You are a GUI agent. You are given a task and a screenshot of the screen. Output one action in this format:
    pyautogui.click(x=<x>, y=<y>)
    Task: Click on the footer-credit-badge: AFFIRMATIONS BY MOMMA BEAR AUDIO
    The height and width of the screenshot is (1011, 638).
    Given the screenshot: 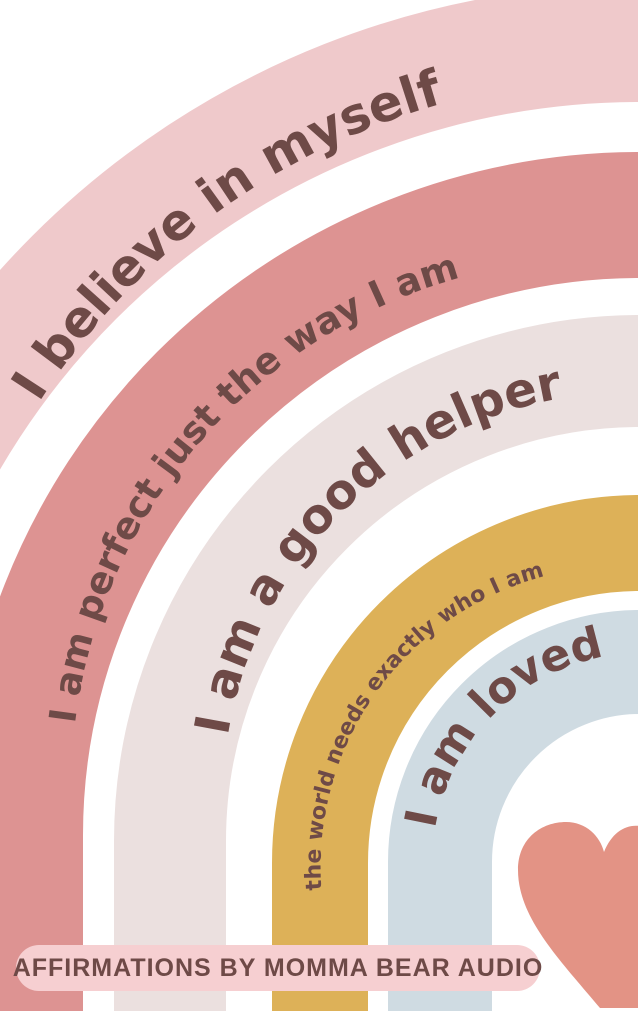 What is the action you would take?
    pyautogui.click(x=277, y=968)
    